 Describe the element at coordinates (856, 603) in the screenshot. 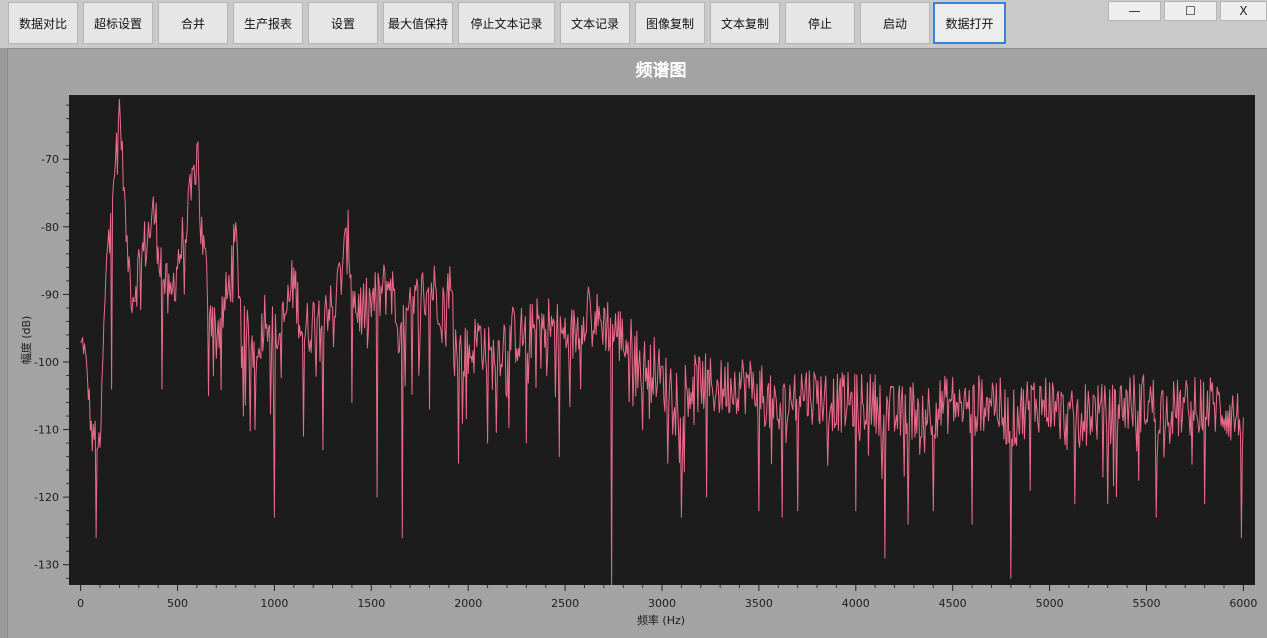

I see `x-tick-label: 4000` at that location.